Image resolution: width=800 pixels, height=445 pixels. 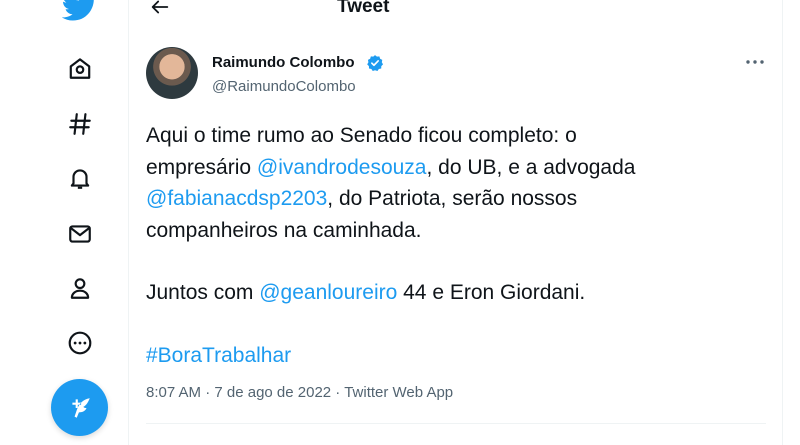 What do you see at coordinates (236, 198) in the screenshot?
I see `mention-link: @fabianacdsp2203` at bounding box center [236, 198].